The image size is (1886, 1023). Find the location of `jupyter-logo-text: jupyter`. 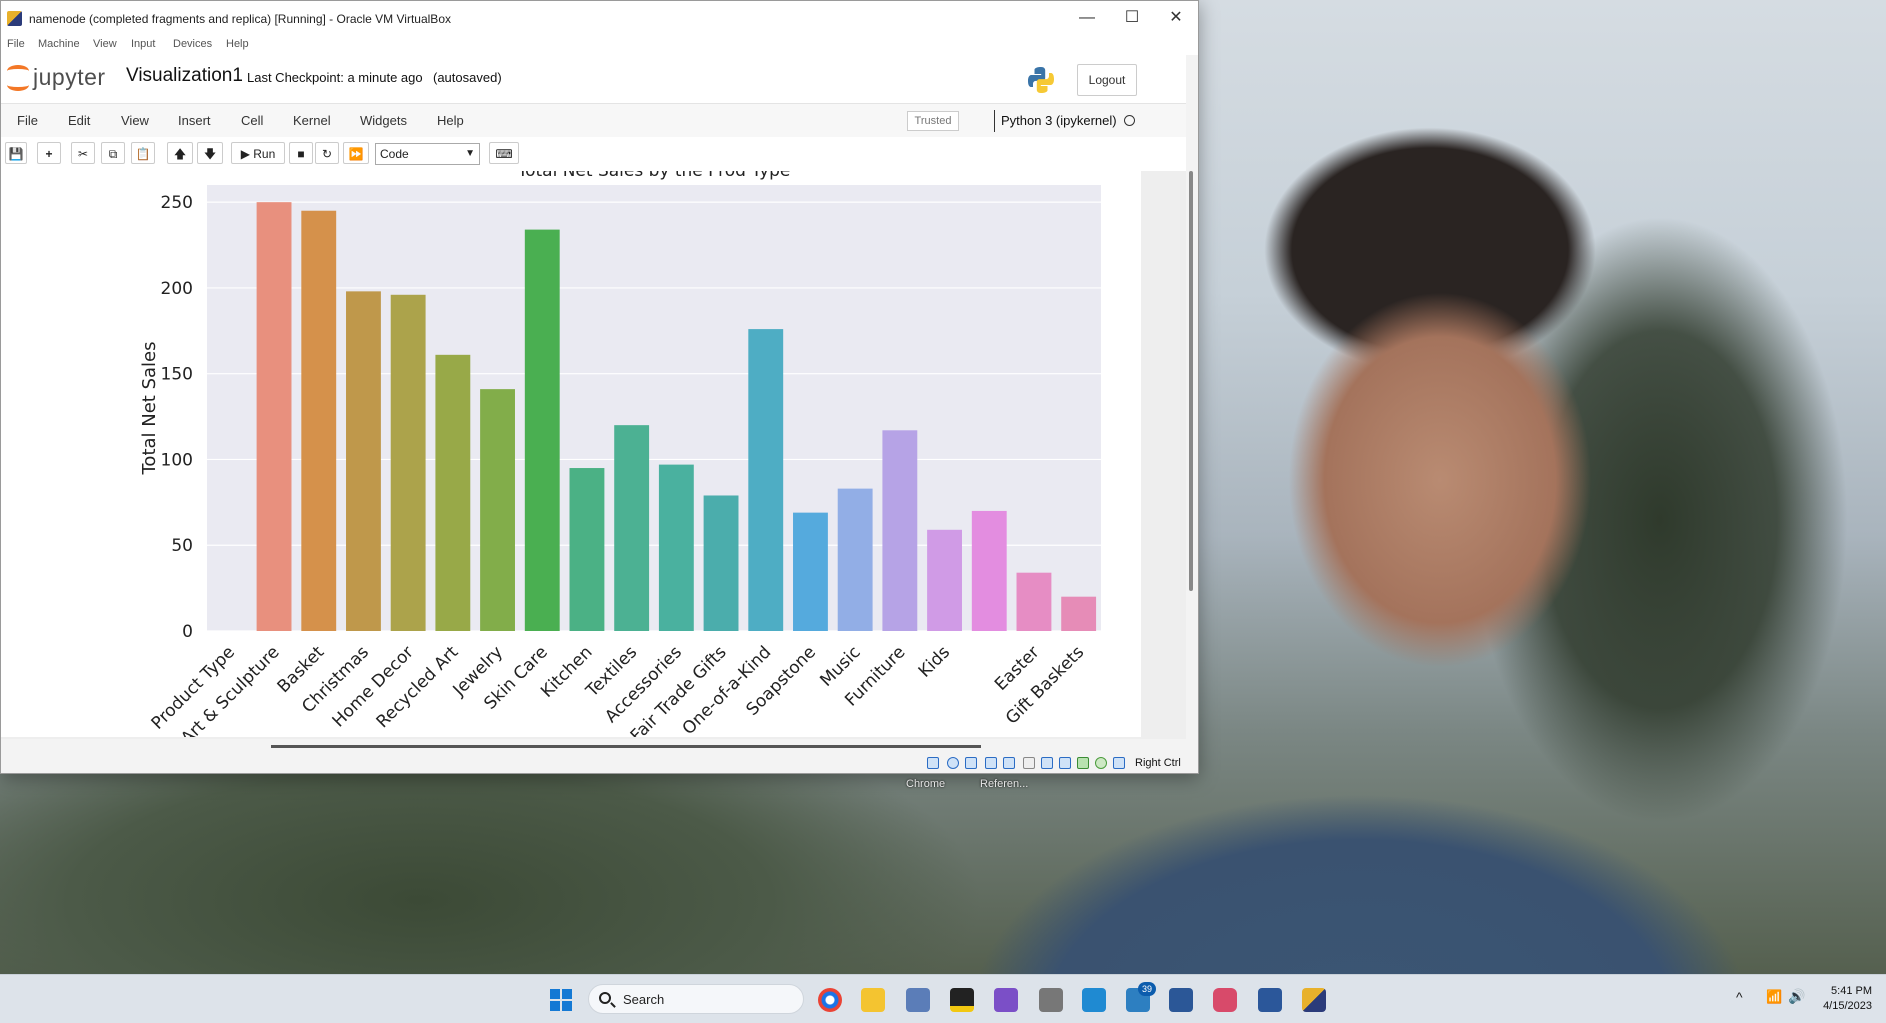

jupyter-logo-text: jupyter is located at coordinates (69, 77).